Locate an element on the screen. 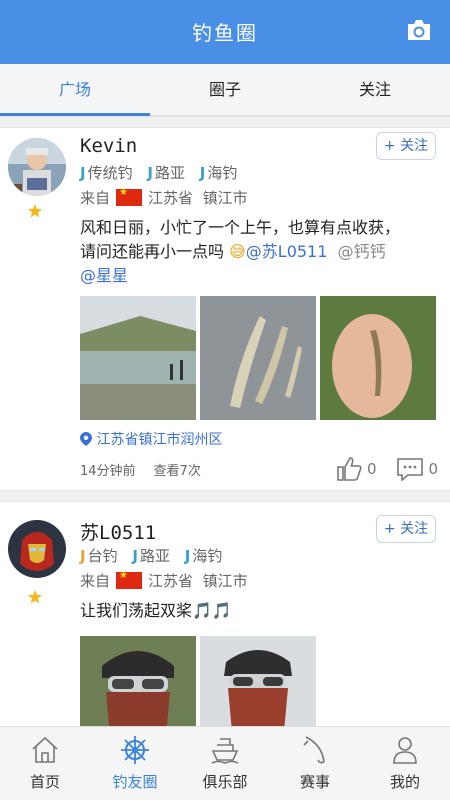  camera-icon is located at coordinates (419, 30).